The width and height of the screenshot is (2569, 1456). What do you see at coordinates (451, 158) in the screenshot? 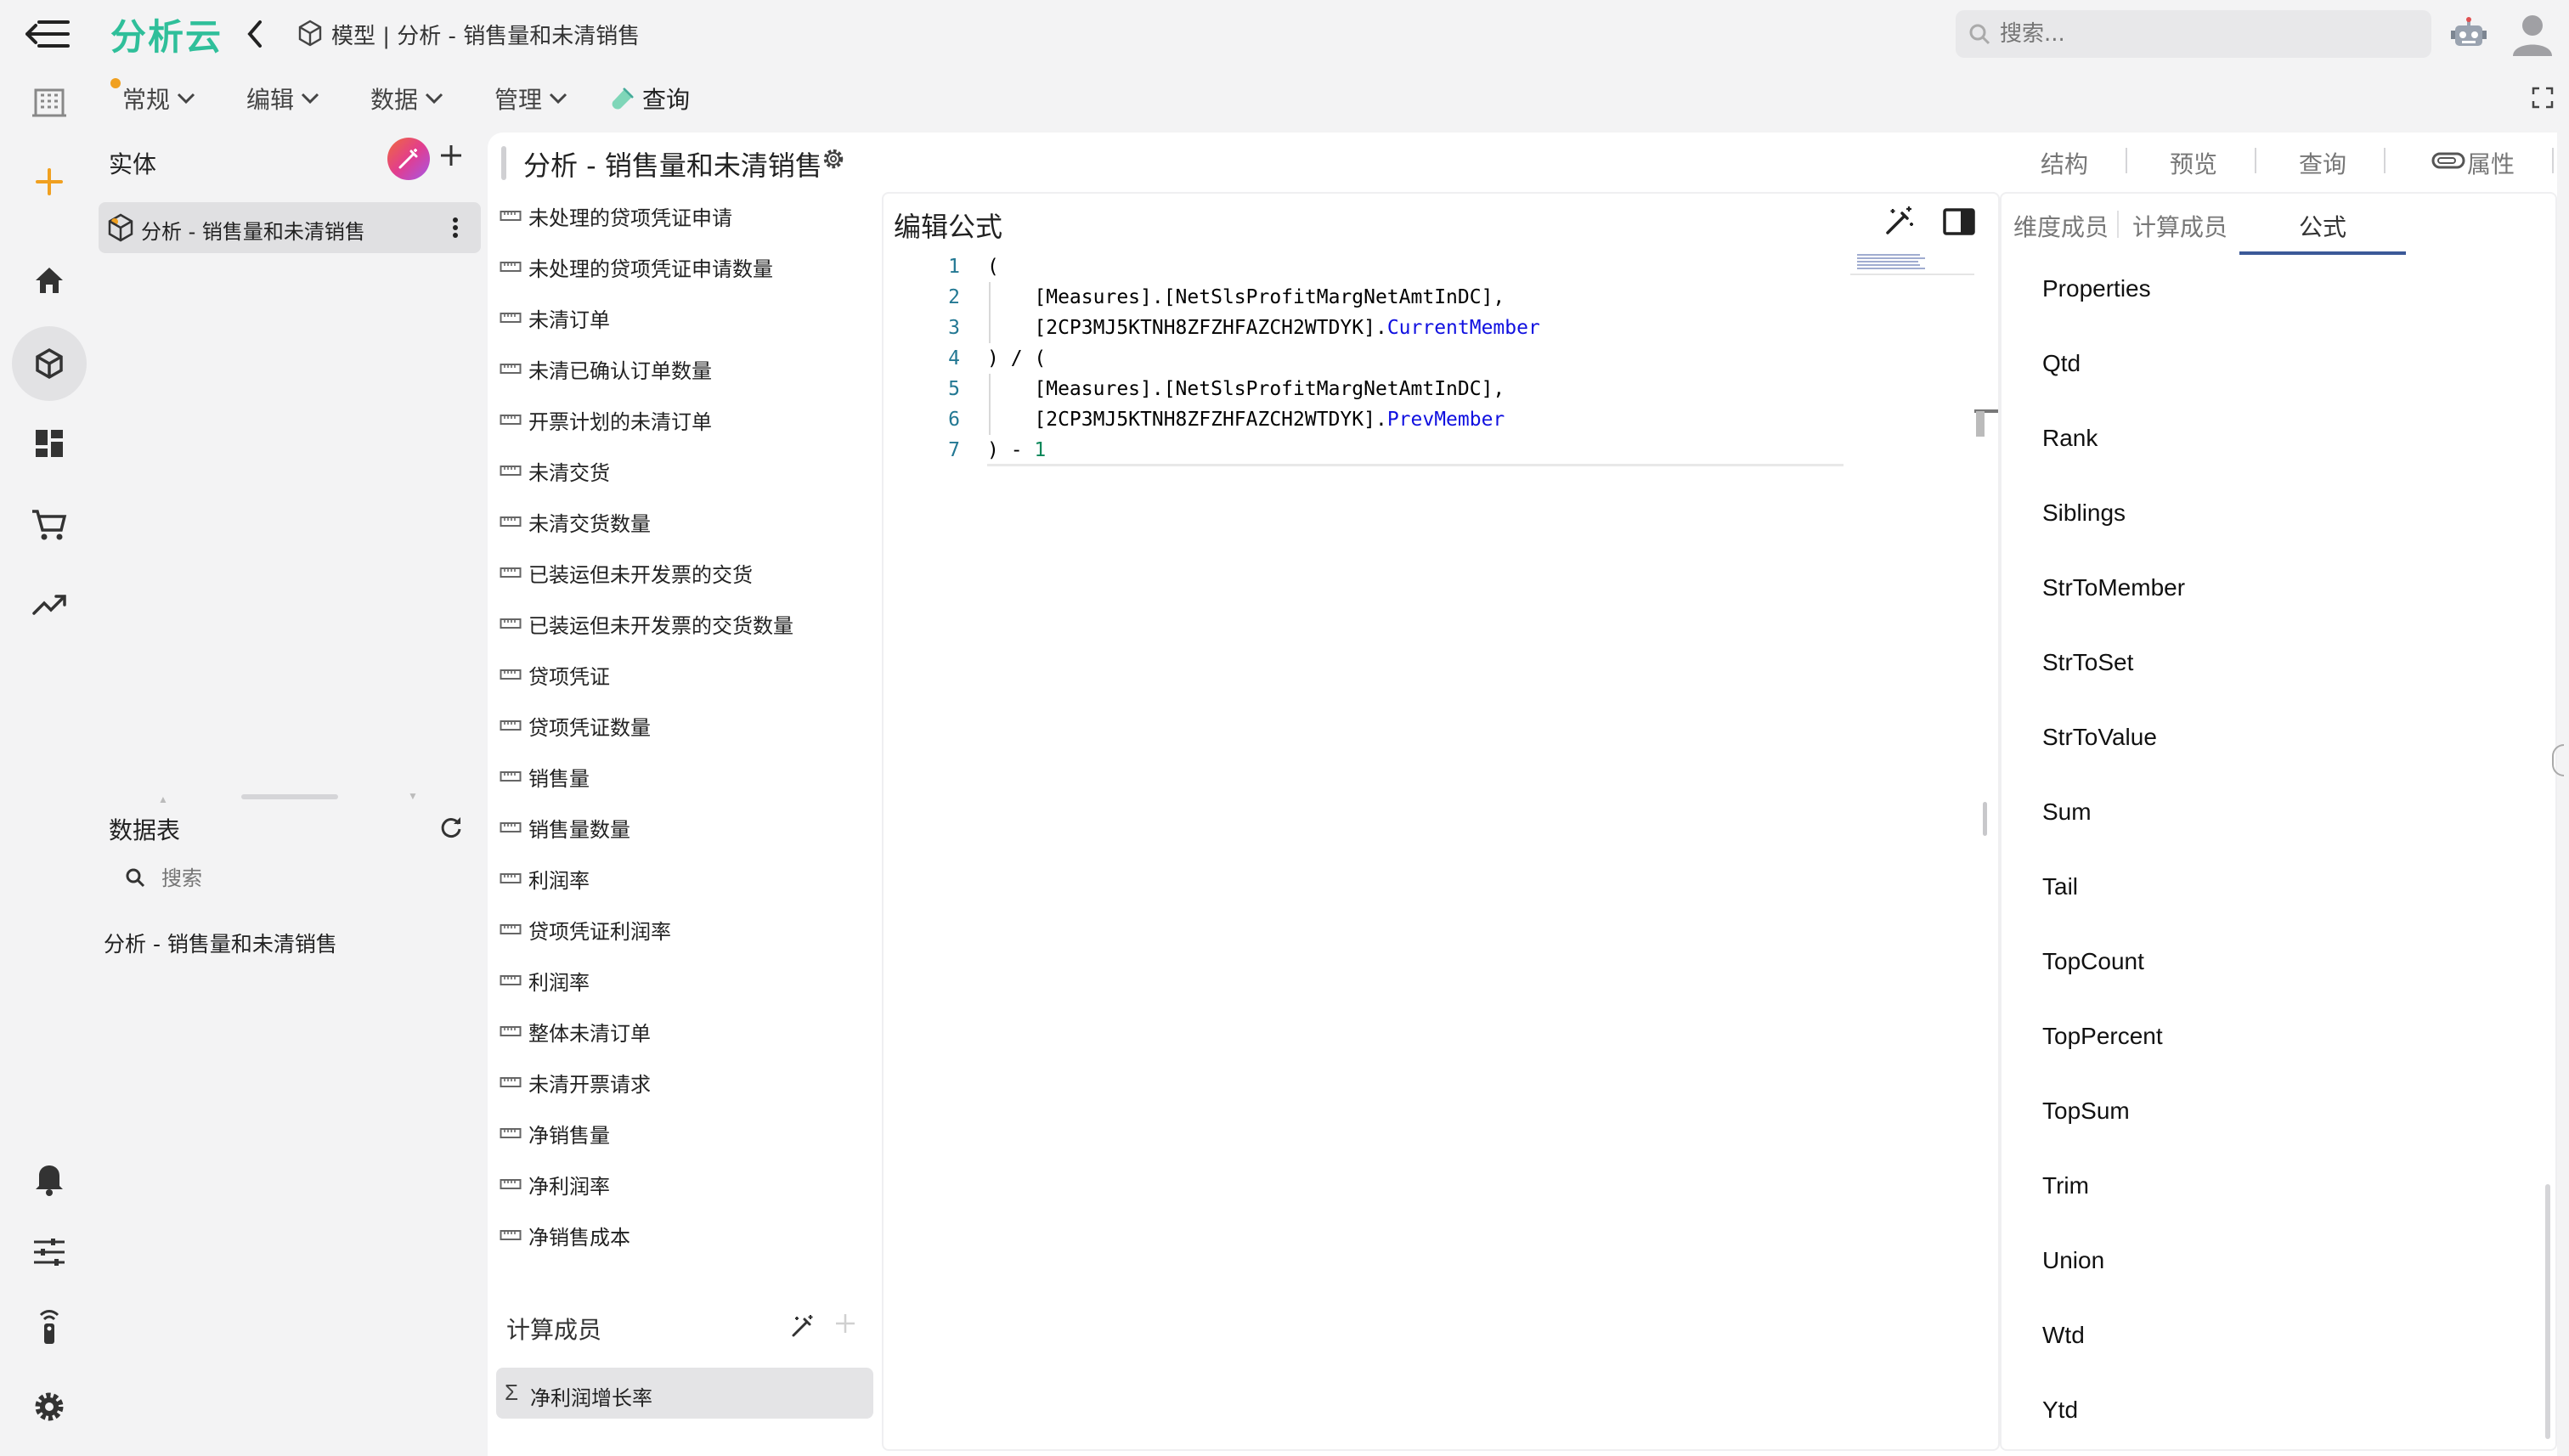
I see `add-entity-button` at bounding box center [451, 158].